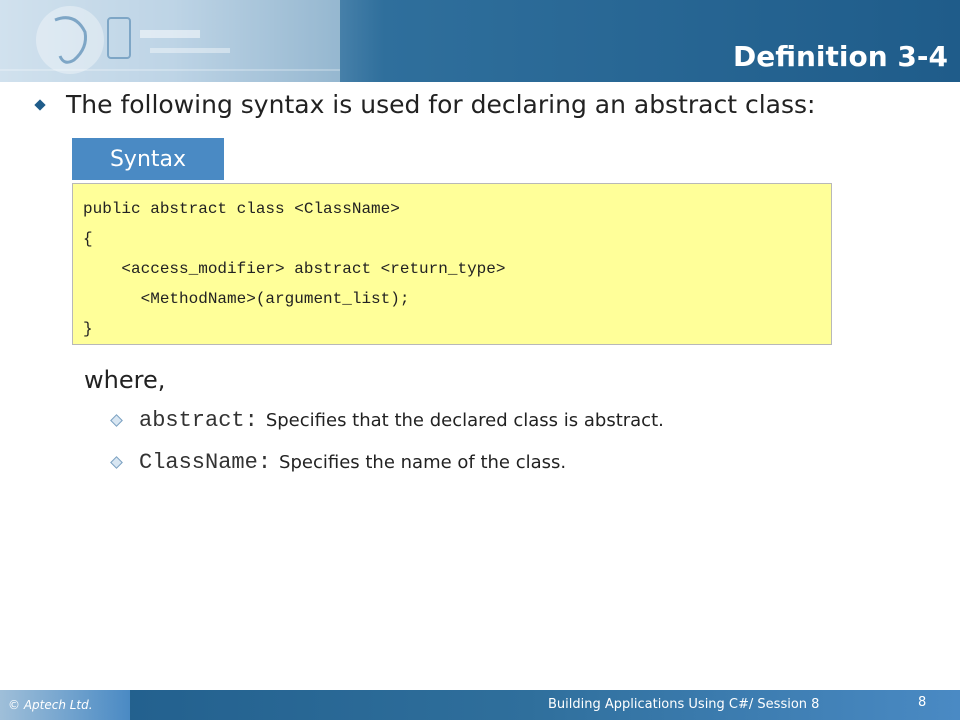 The width and height of the screenshot is (960, 720). I want to click on code-line: {, so click(88, 239).